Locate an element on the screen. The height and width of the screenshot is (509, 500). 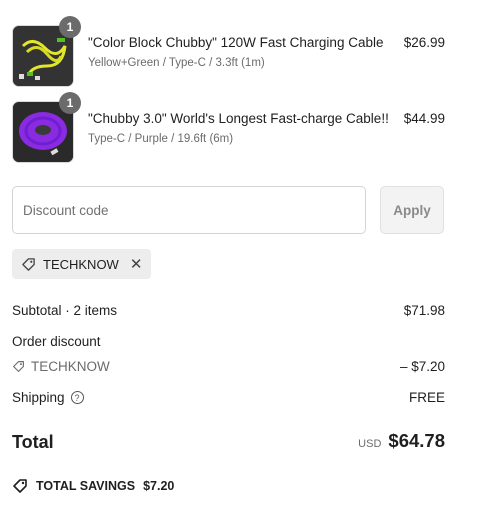
item-variant: Yellow+Green / Type-C / 3.3ft (1m) is located at coordinates (176, 63).